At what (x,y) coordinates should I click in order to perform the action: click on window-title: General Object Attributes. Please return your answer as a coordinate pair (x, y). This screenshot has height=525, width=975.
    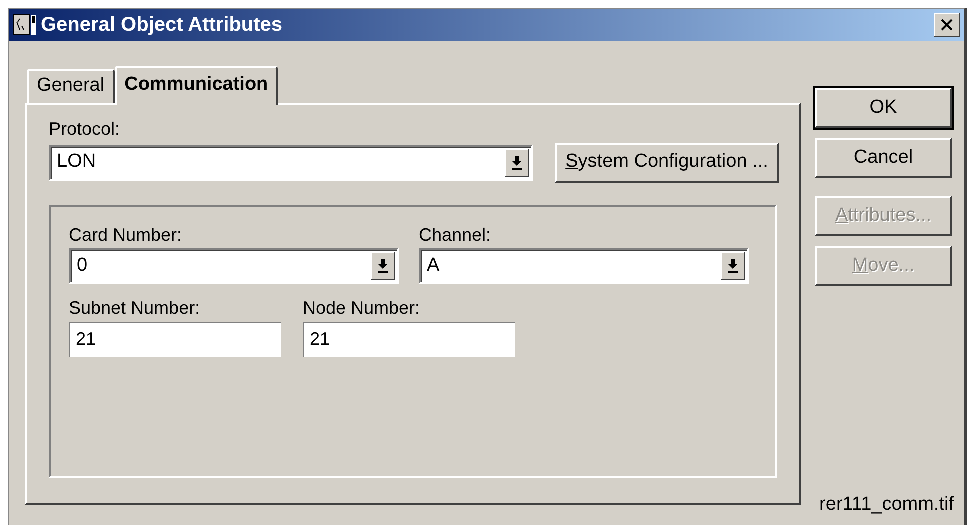
    Looking at the image, I should click on (162, 25).